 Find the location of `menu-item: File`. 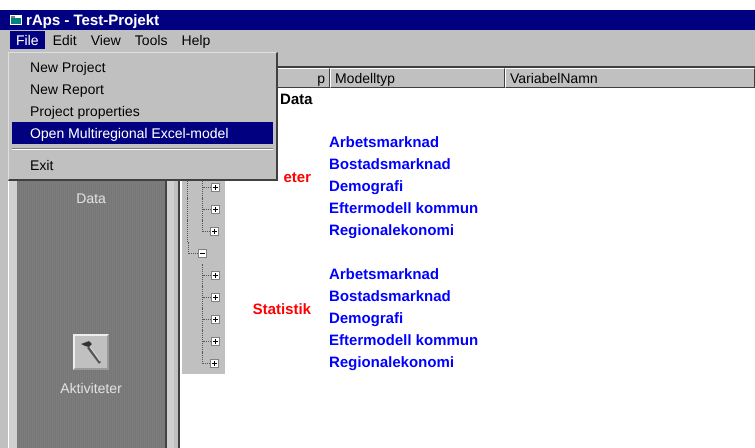

menu-item: File is located at coordinates (27, 40).